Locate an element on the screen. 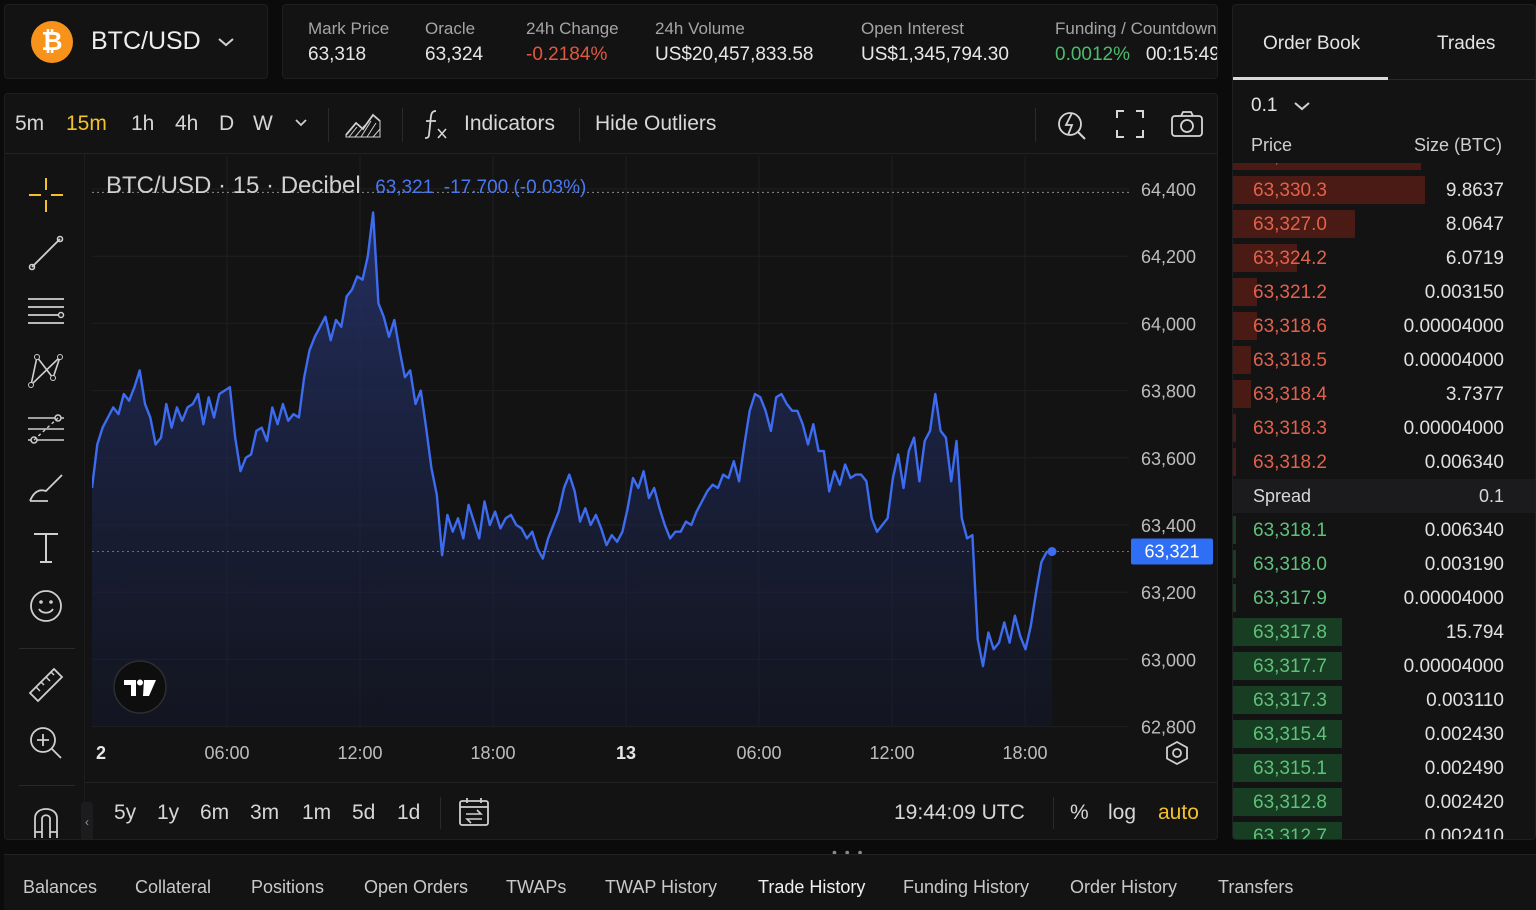  ask-row: 63,318.2 0.006340 is located at coordinates (1384, 462).